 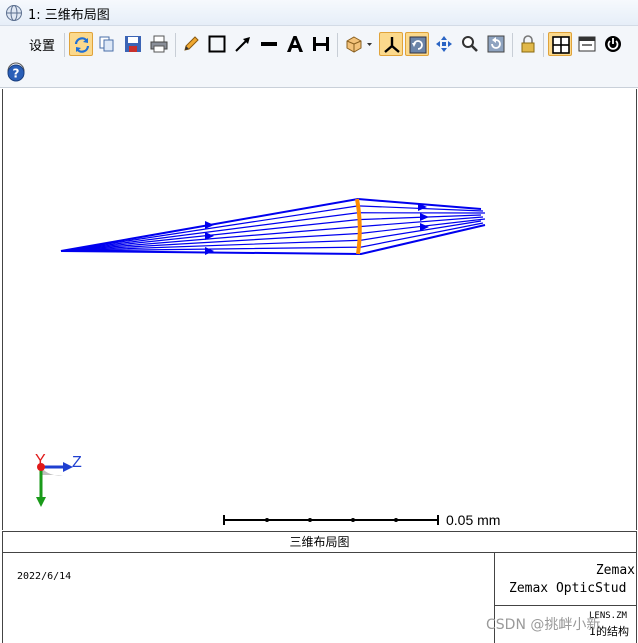 I want to click on print-button, so click(x=159, y=44).